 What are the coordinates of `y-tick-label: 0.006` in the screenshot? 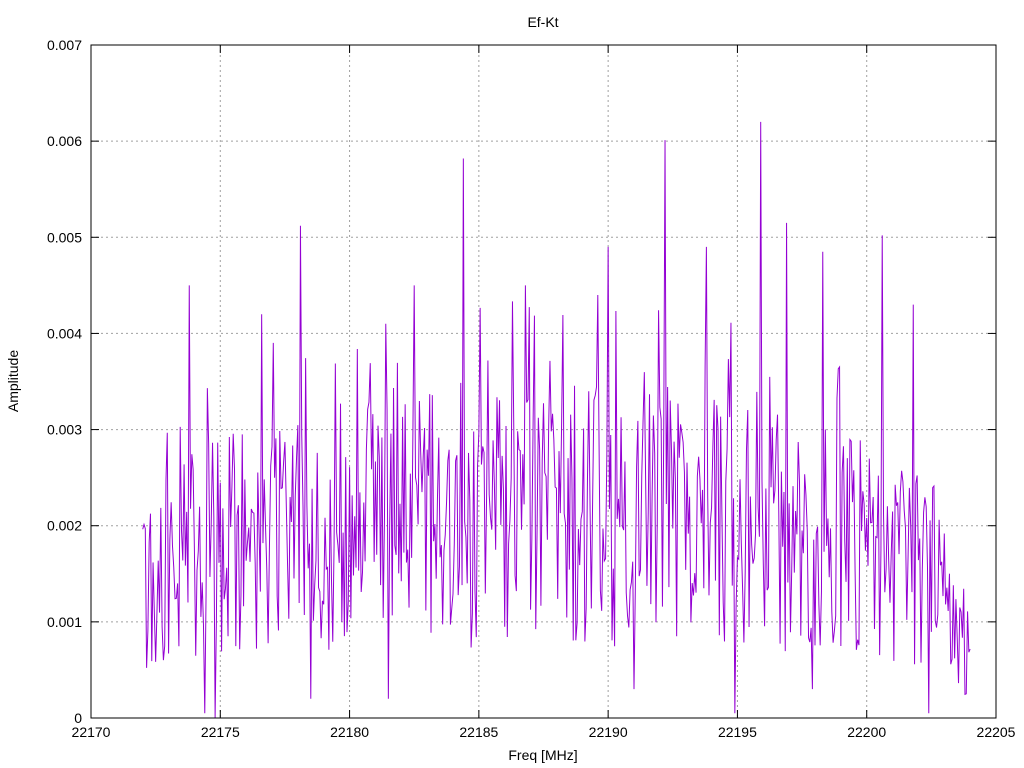 It's located at (64, 141).